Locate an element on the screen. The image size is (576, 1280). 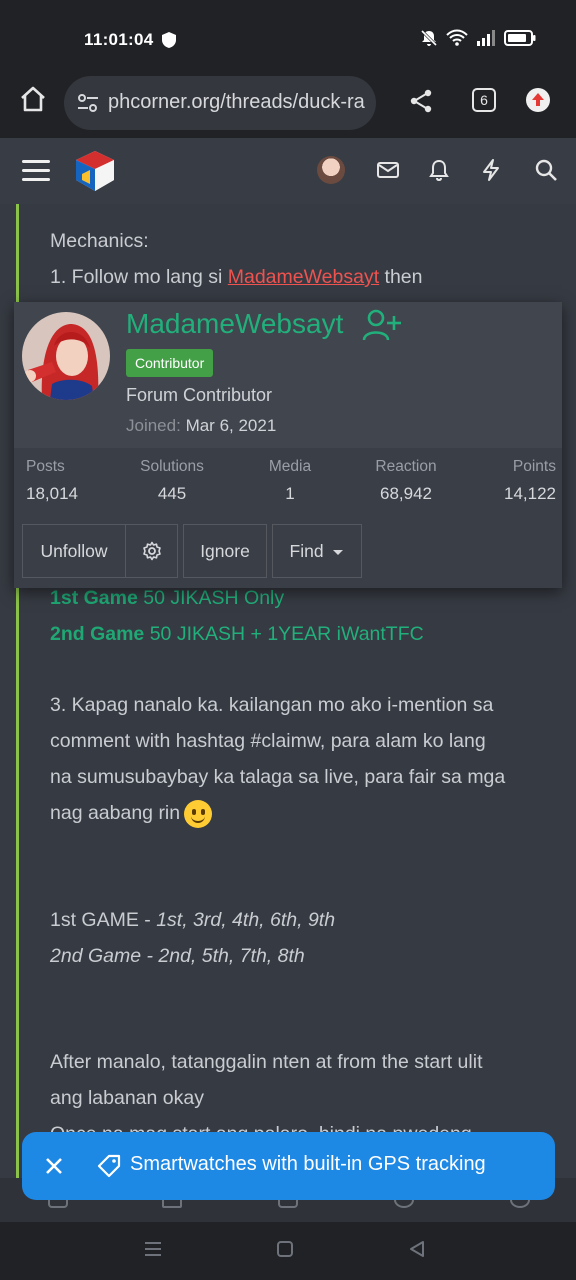
share-icon is located at coordinates (421, 101).